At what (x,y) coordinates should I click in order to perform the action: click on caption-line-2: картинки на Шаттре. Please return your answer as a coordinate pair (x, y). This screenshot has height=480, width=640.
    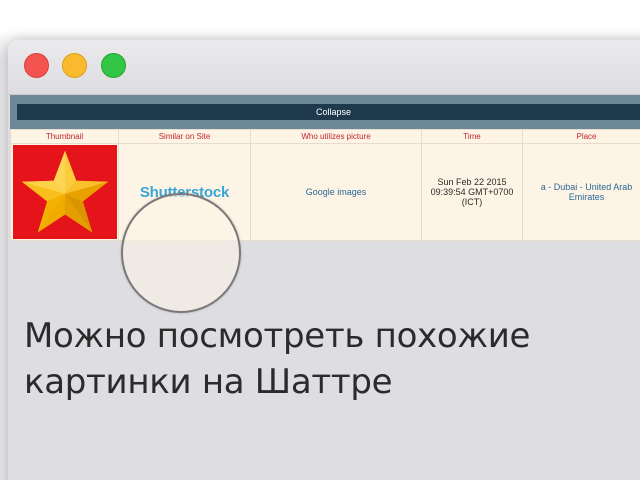
    Looking at the image, I should click on (208, 382).